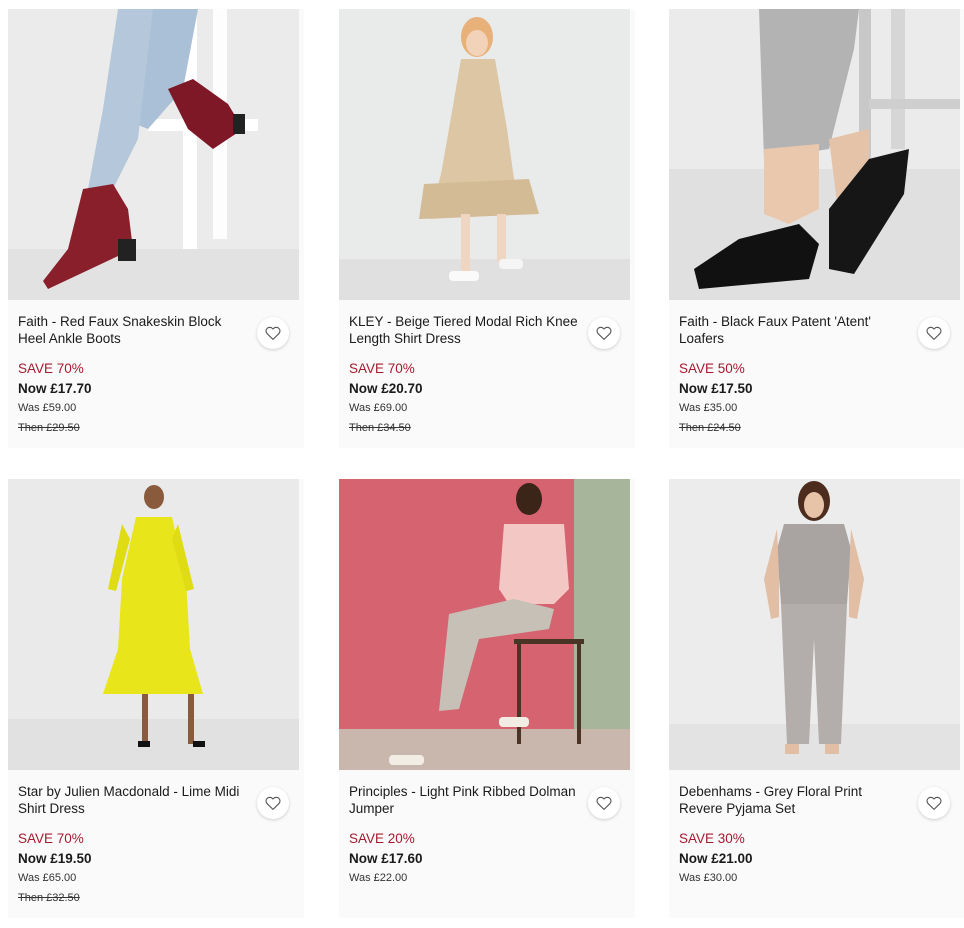  I want to click on was-price: Was £35.00, so click(708, 408).